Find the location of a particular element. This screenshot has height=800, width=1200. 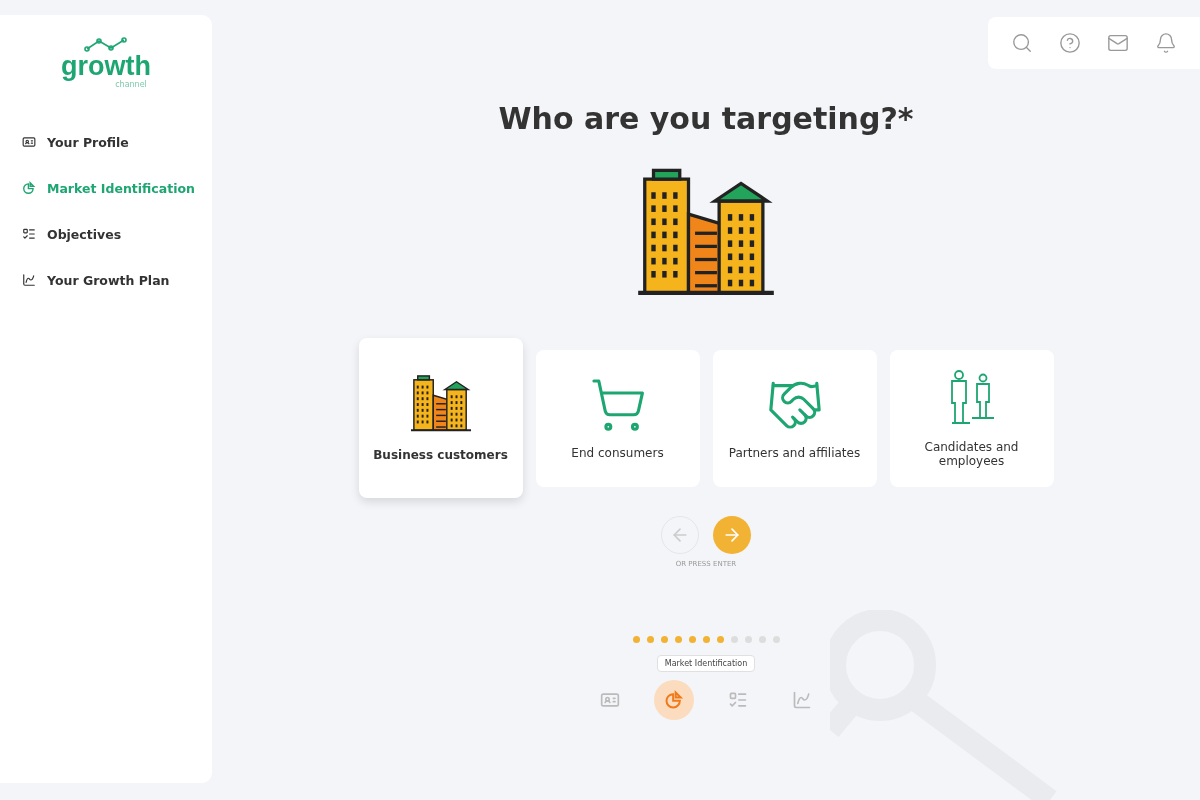

sidebar-item: Objectives is located at coordinates (114, 234).